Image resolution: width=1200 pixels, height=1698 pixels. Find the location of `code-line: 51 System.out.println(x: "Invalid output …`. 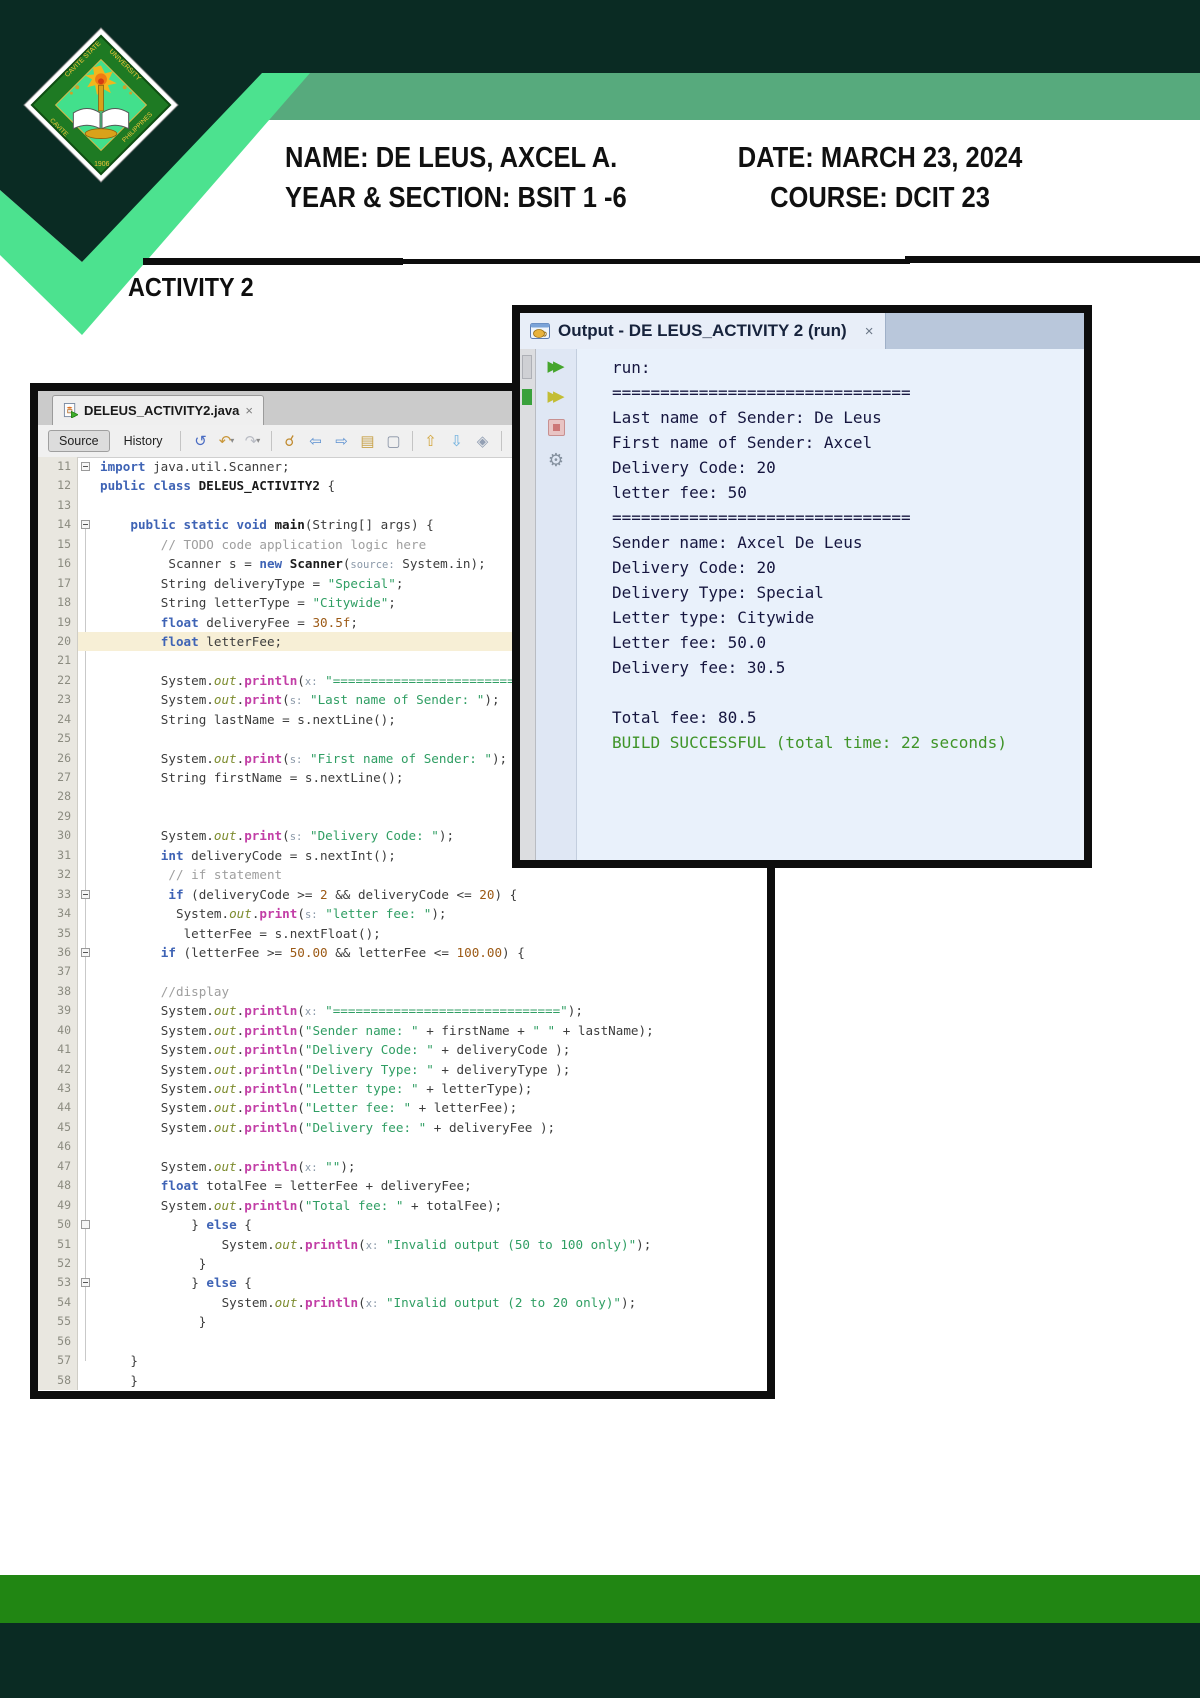

code-line: 51 System.out.println(x: "Invalid output … is located at coordinates (402, 1244).